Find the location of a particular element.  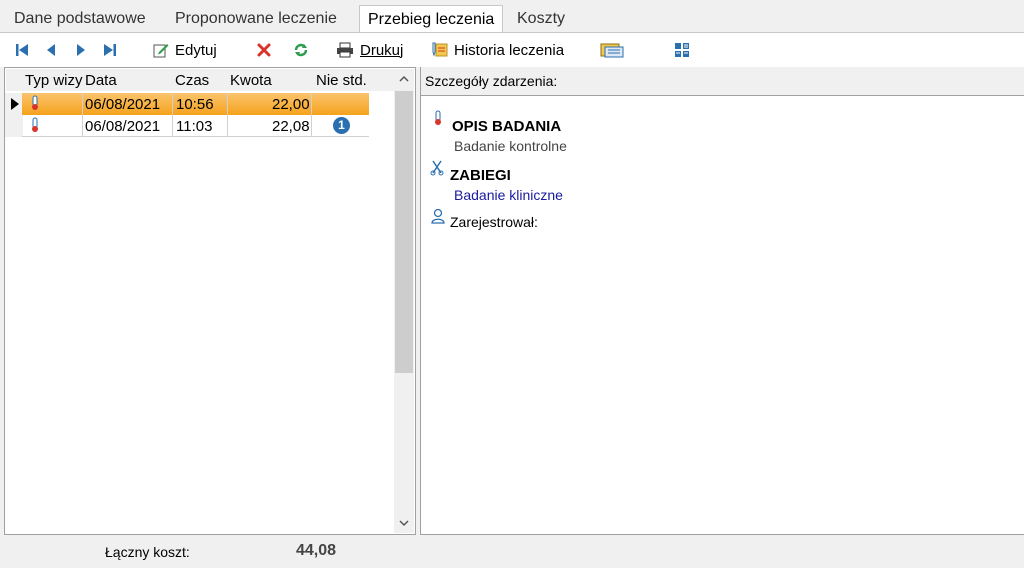

scissors-icon is located at coordinates (437, 168).